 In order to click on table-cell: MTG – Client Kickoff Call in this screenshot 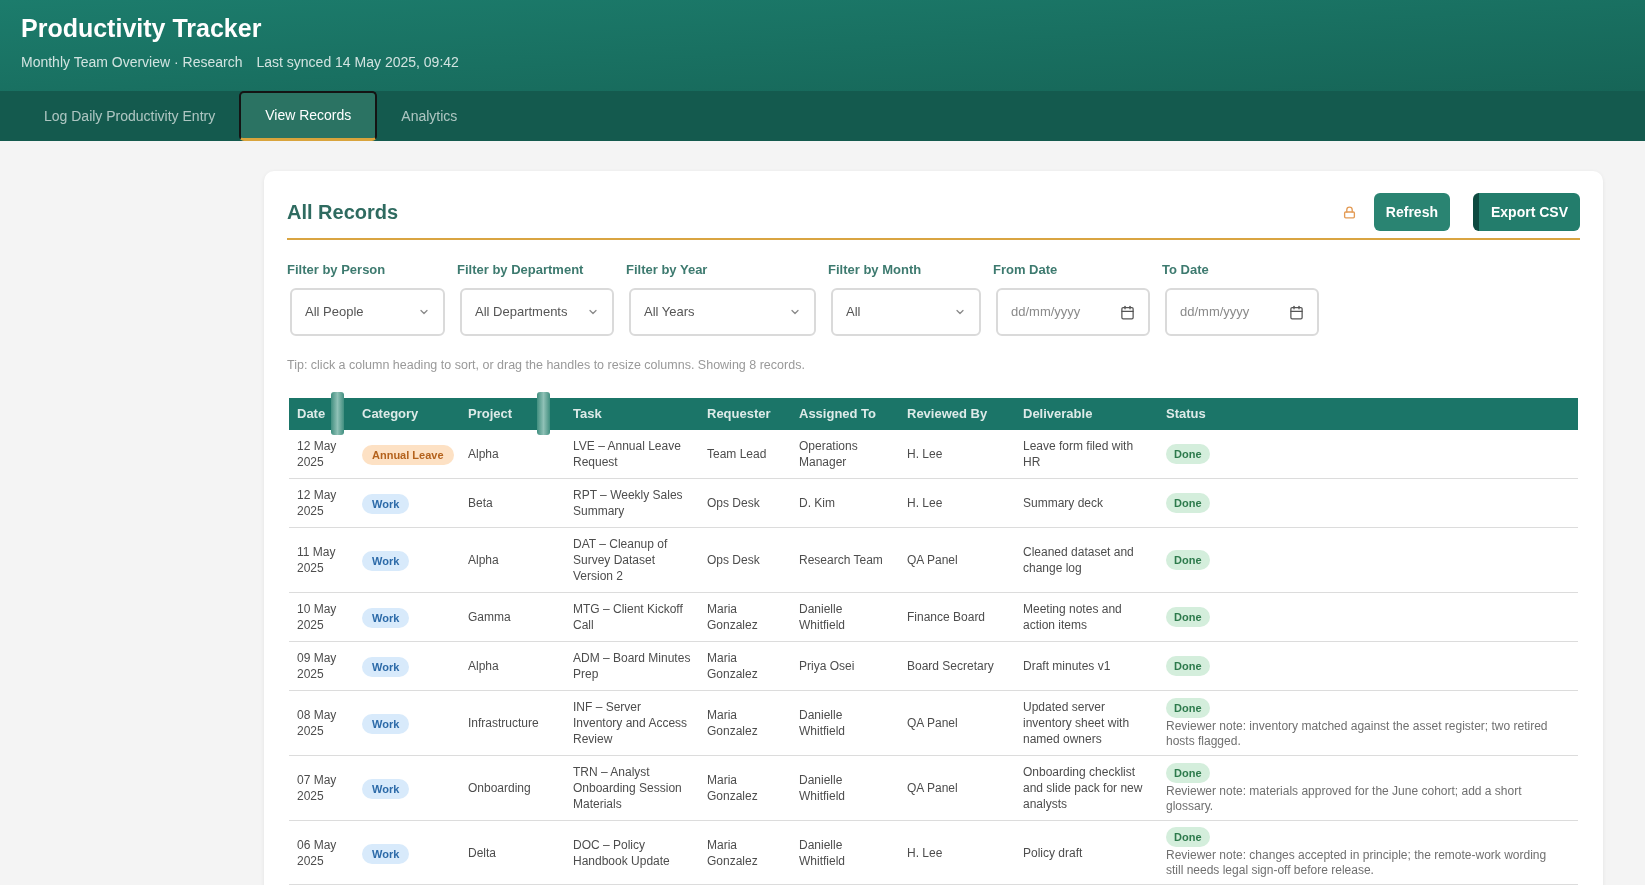, I will do `click(624, 617)`.